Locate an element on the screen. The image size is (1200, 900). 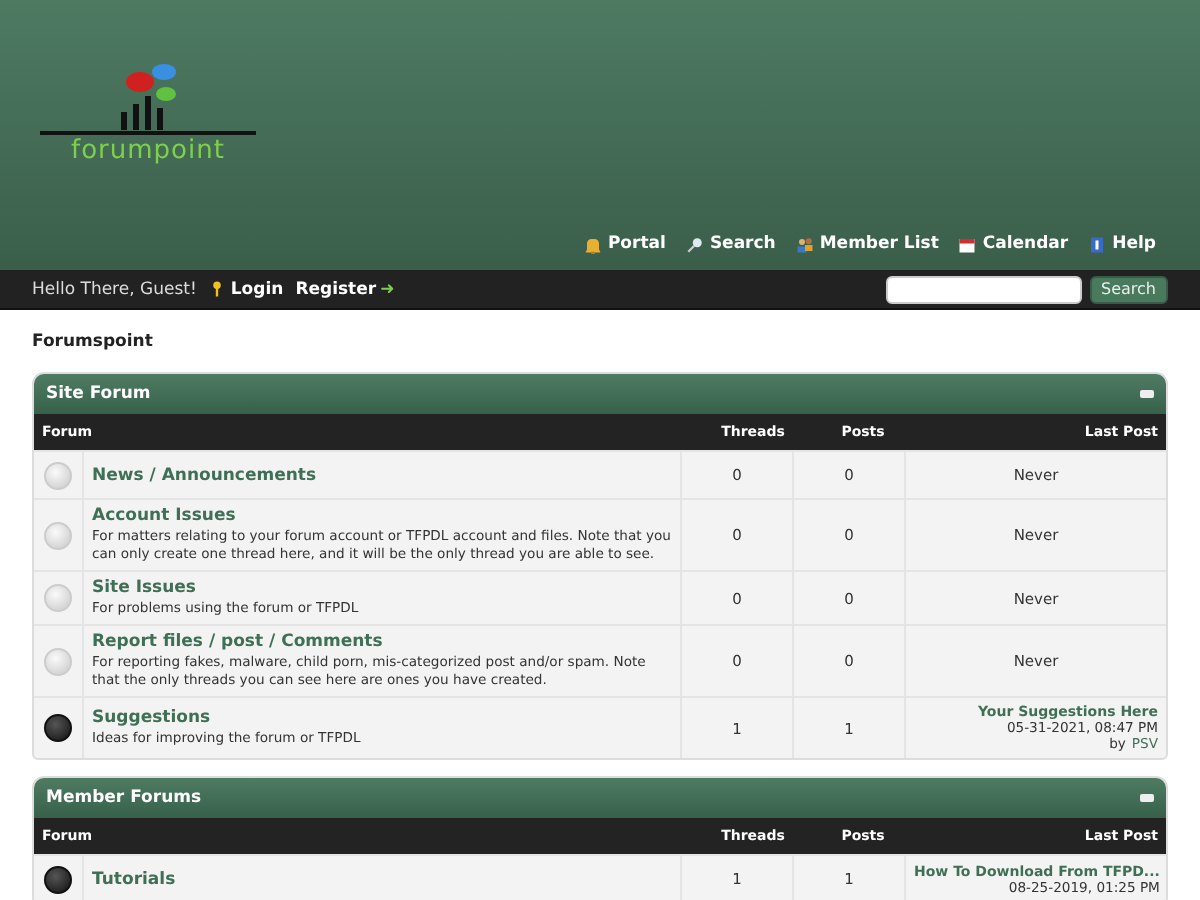
bell-icon is located at coordinates (592, 244).